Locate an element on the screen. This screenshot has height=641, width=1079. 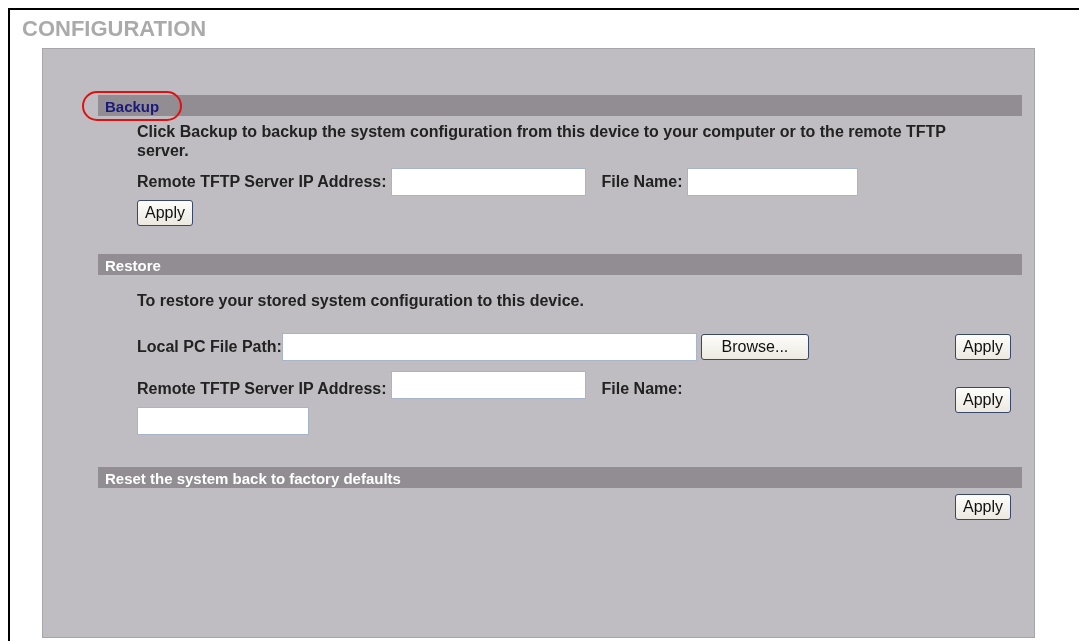
description-text: To restore your stored system configuration to this device. is located at coordinates (361, 300).